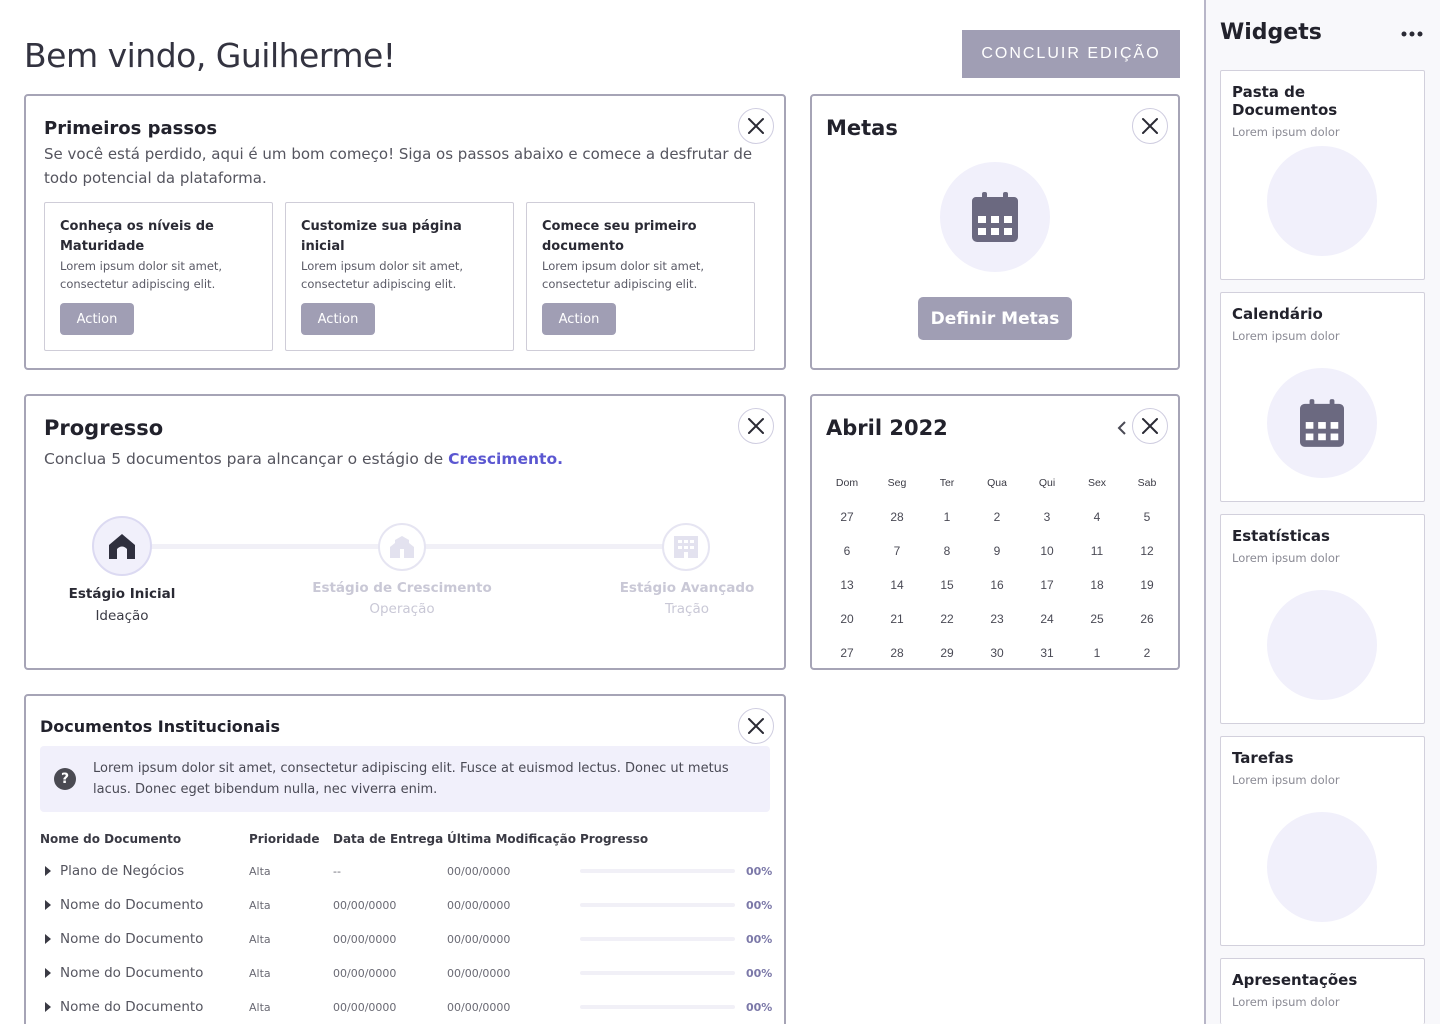  Describe the element at coordinates (1412, 34) in the screenshot. I see `more-options-button` at that location.